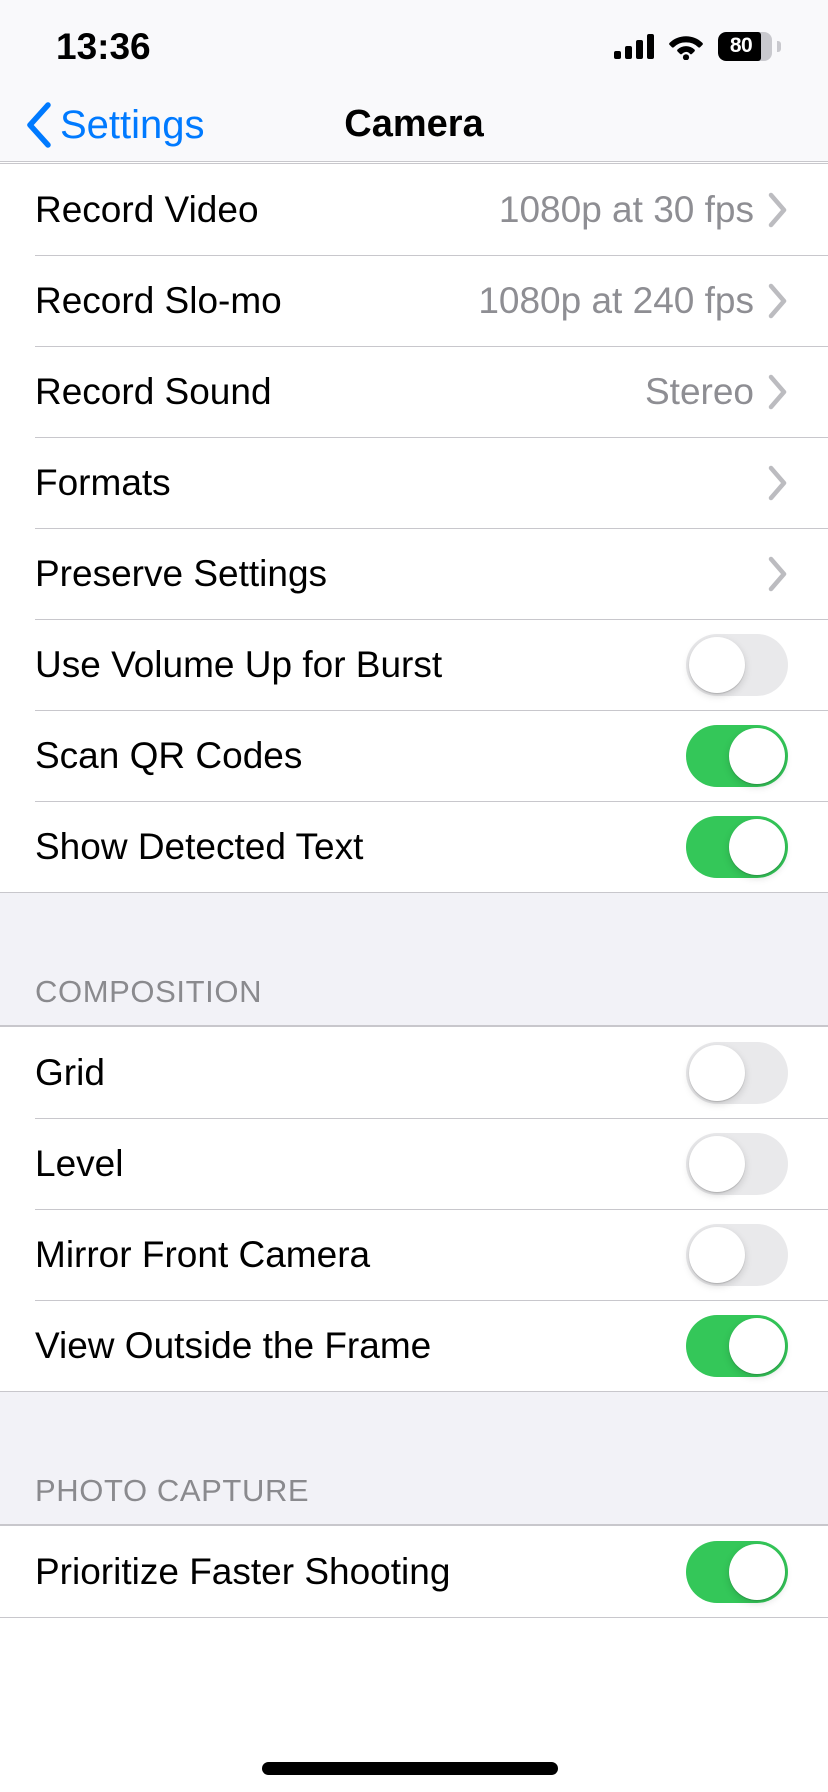 The height and width of the screenshot is (1792, 828). Describe the element at coordinates (626, 209) in the screenshot. I see `settings-row-value: 1080p at 30 fps` at that location.